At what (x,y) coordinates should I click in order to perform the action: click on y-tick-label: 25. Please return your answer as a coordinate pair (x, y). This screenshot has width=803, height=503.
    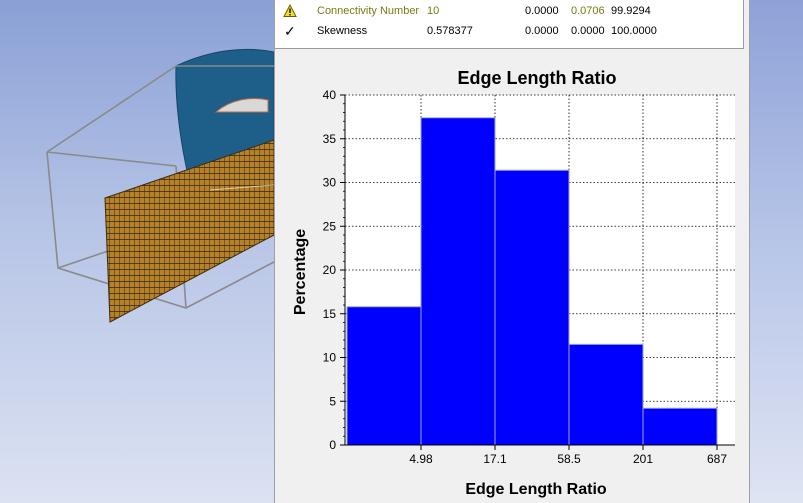
    Looking at the image, I should click on (330, 226).